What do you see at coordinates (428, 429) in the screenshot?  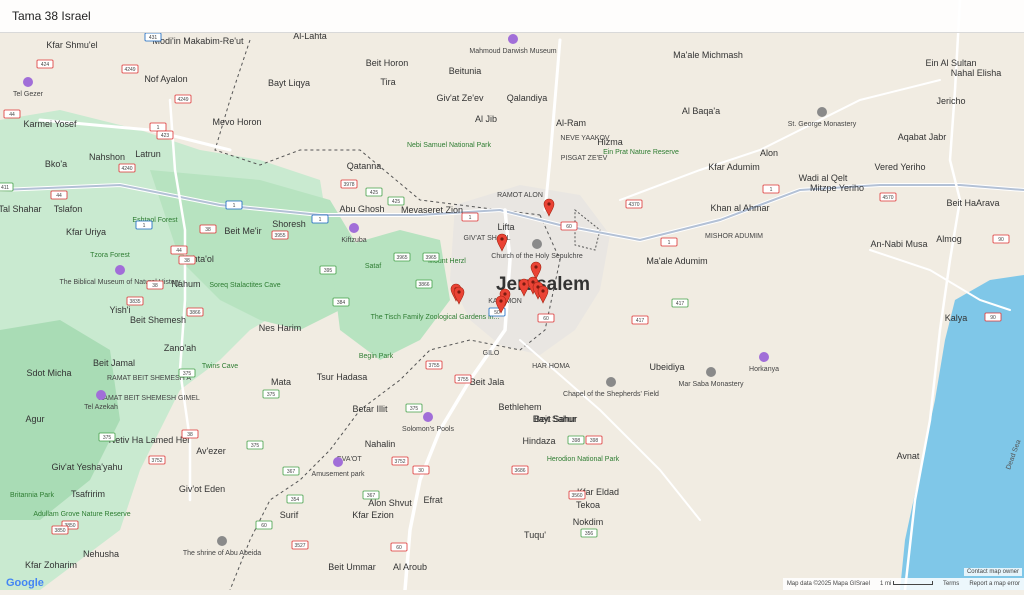 I see `poi-label: Solomon's Pools` at bounding box center [428, 429].